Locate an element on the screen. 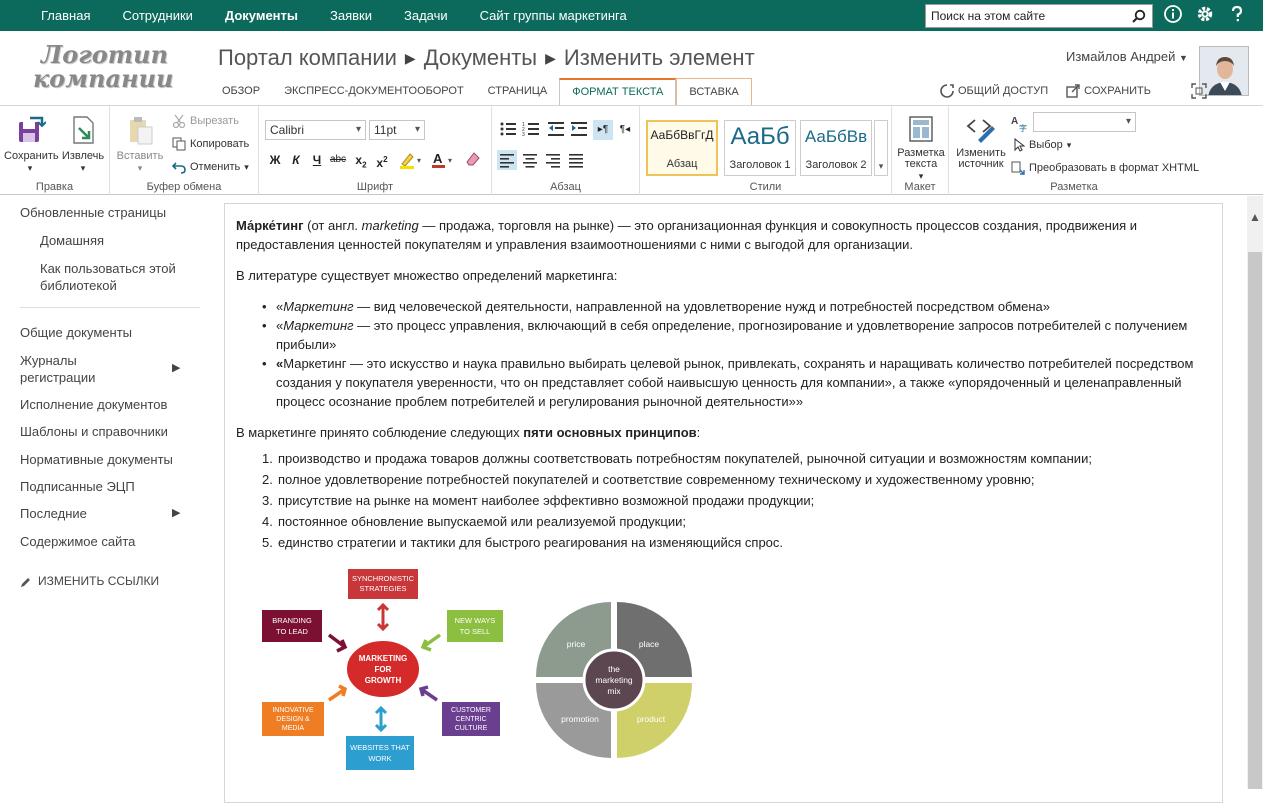 Image resolution: width=1263 pixels, height=803 pixels. breadcrumb-portal: Портал компании is located at coordinates (307, 58).